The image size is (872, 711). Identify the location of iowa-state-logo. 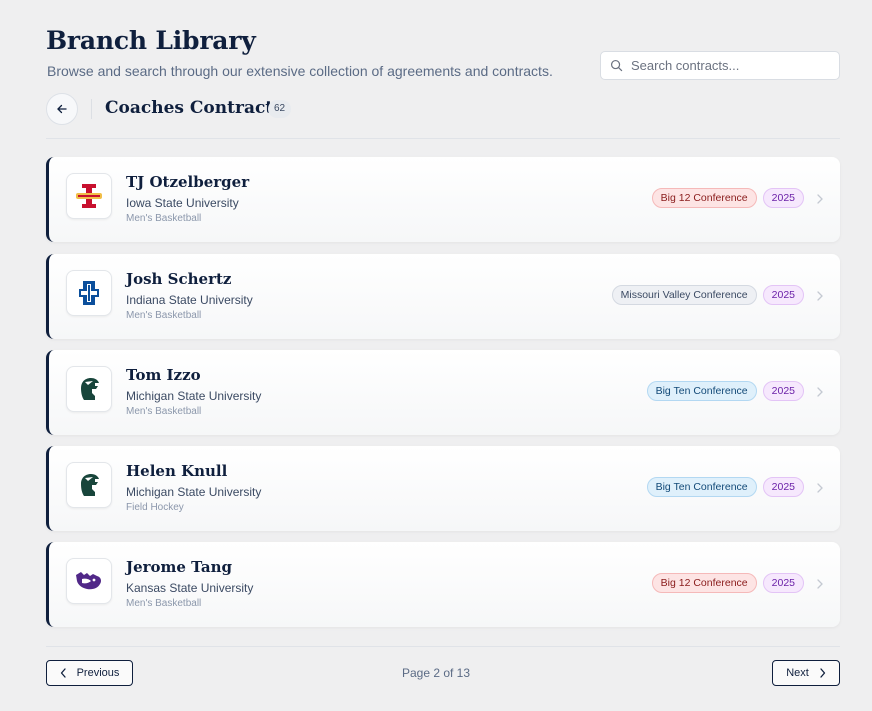
(89, 196).